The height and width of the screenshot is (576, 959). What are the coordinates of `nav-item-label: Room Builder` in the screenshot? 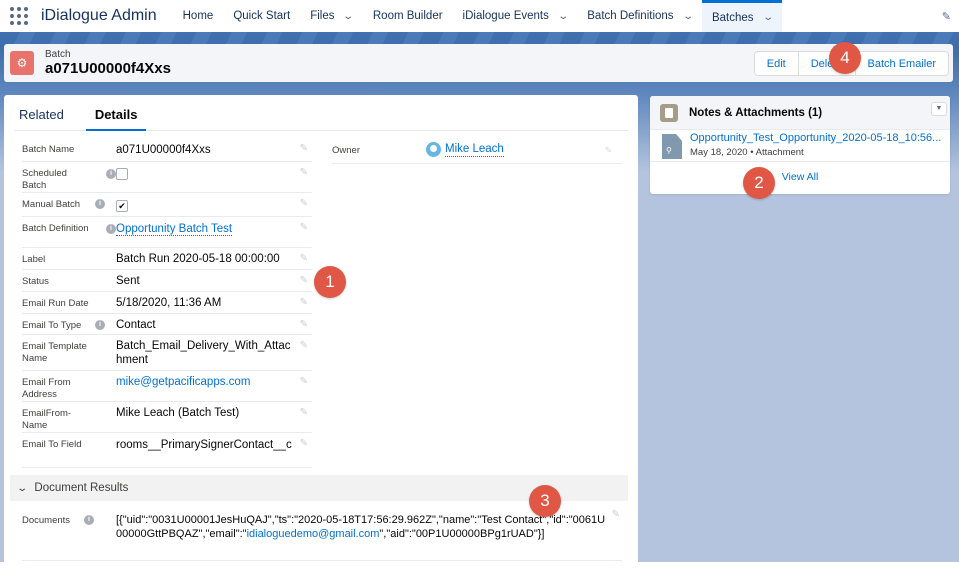 It's located at (407, 16).